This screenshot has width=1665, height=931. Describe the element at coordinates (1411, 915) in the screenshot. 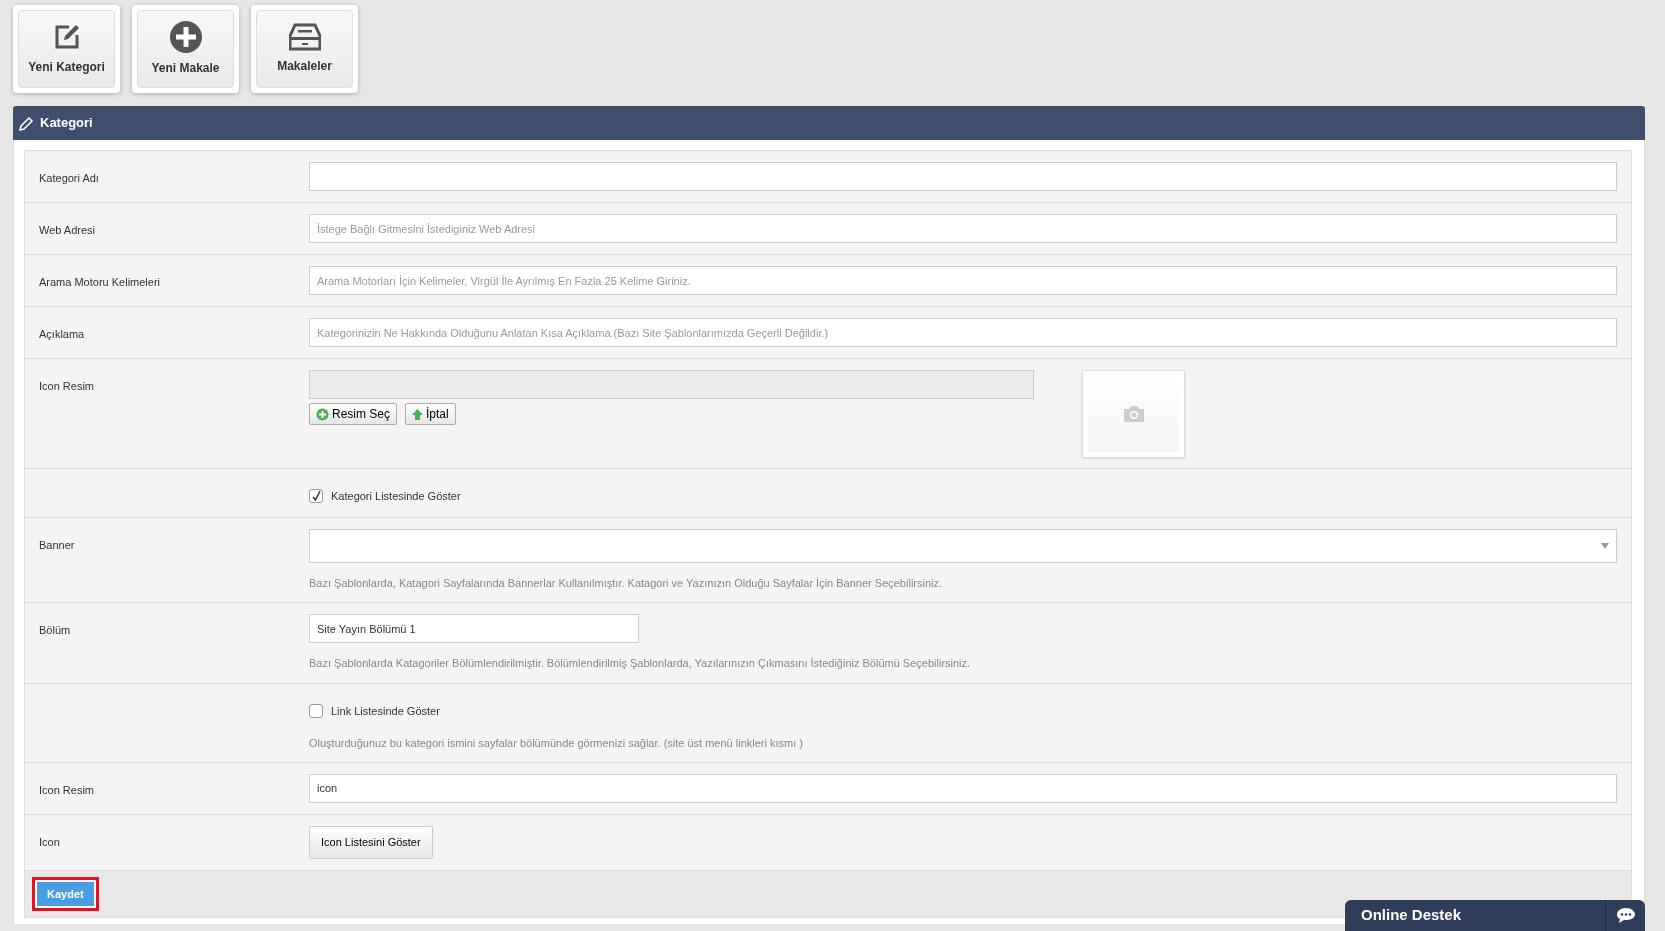

I see `chat-title: Online Destek` at that location.